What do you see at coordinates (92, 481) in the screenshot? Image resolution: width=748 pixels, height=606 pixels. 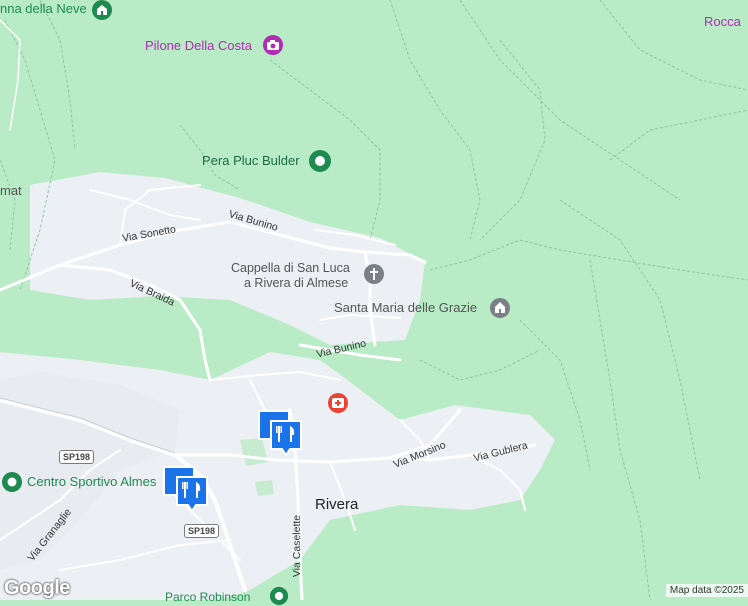 I see `place-label-centro-sportivo: Centro Sportivo Almes` at bounding box center [92, 481].